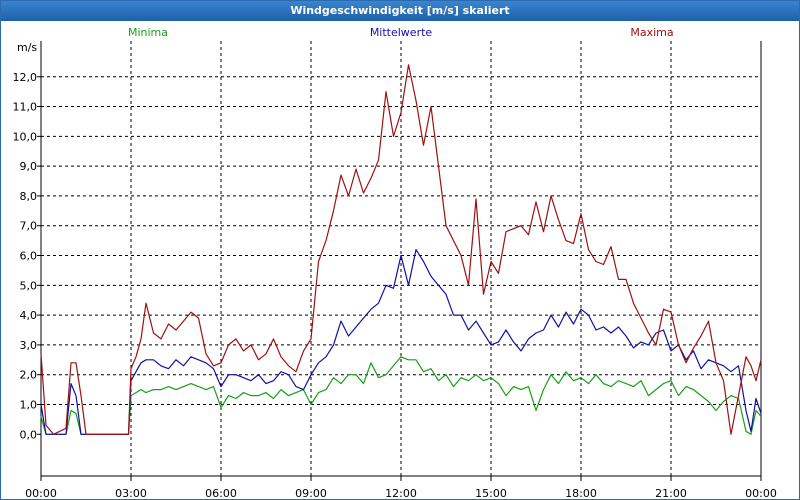 This screenshot has width=800, height=500. Describe the element at coordinates (671, 493) in the screenshot. I see `x-tick-time-label: 21:00` at that location.